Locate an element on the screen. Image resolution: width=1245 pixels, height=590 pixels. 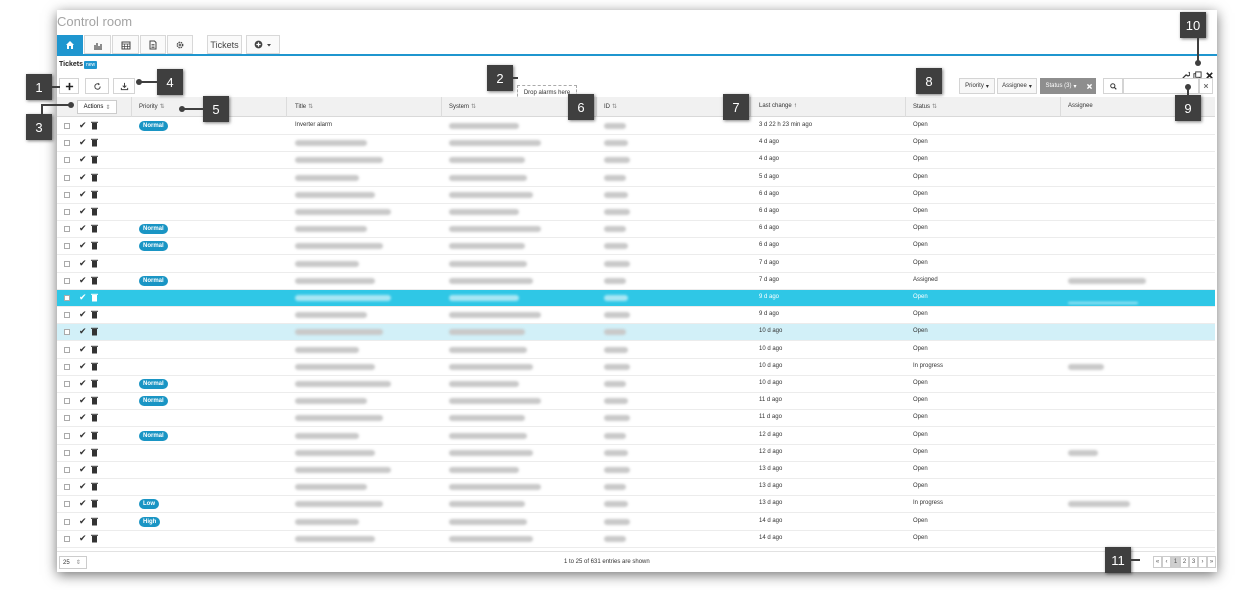
clear-search-button is located at coordinates (1206, 86).